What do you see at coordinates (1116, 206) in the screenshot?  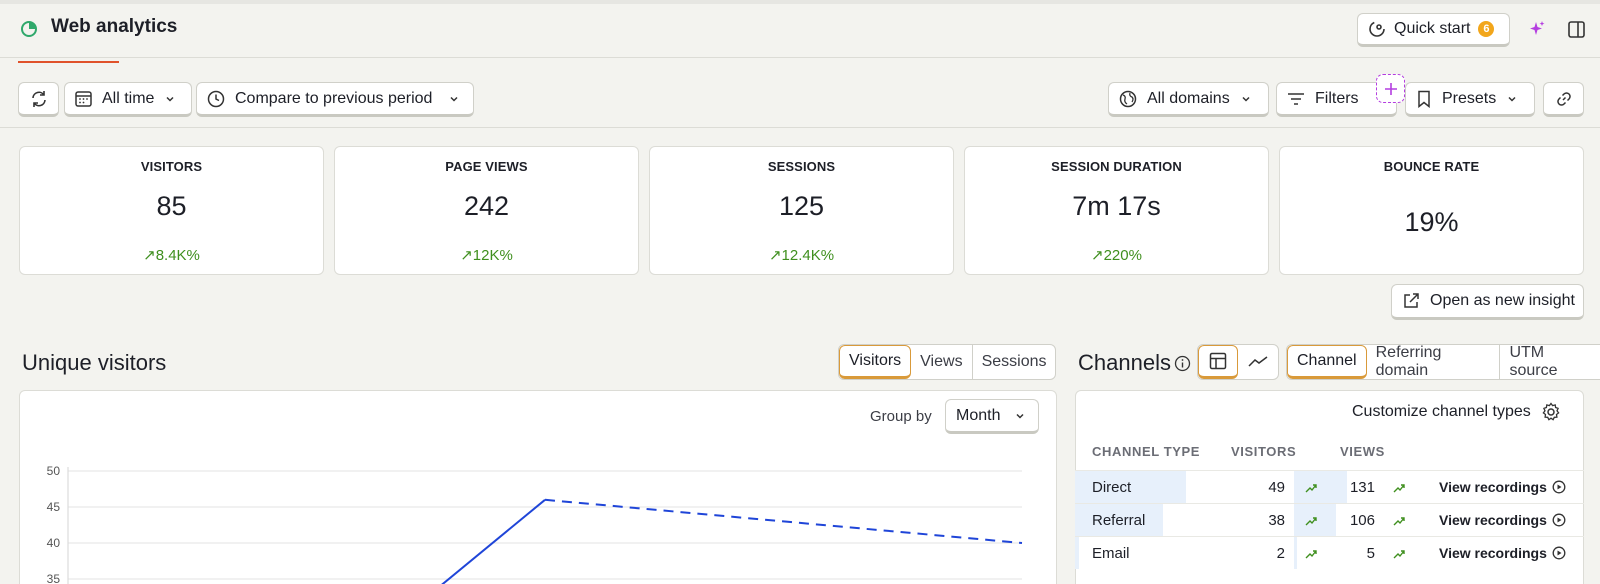 I see `stat-value: 7m 17s` at bounding box center [1116, 206].